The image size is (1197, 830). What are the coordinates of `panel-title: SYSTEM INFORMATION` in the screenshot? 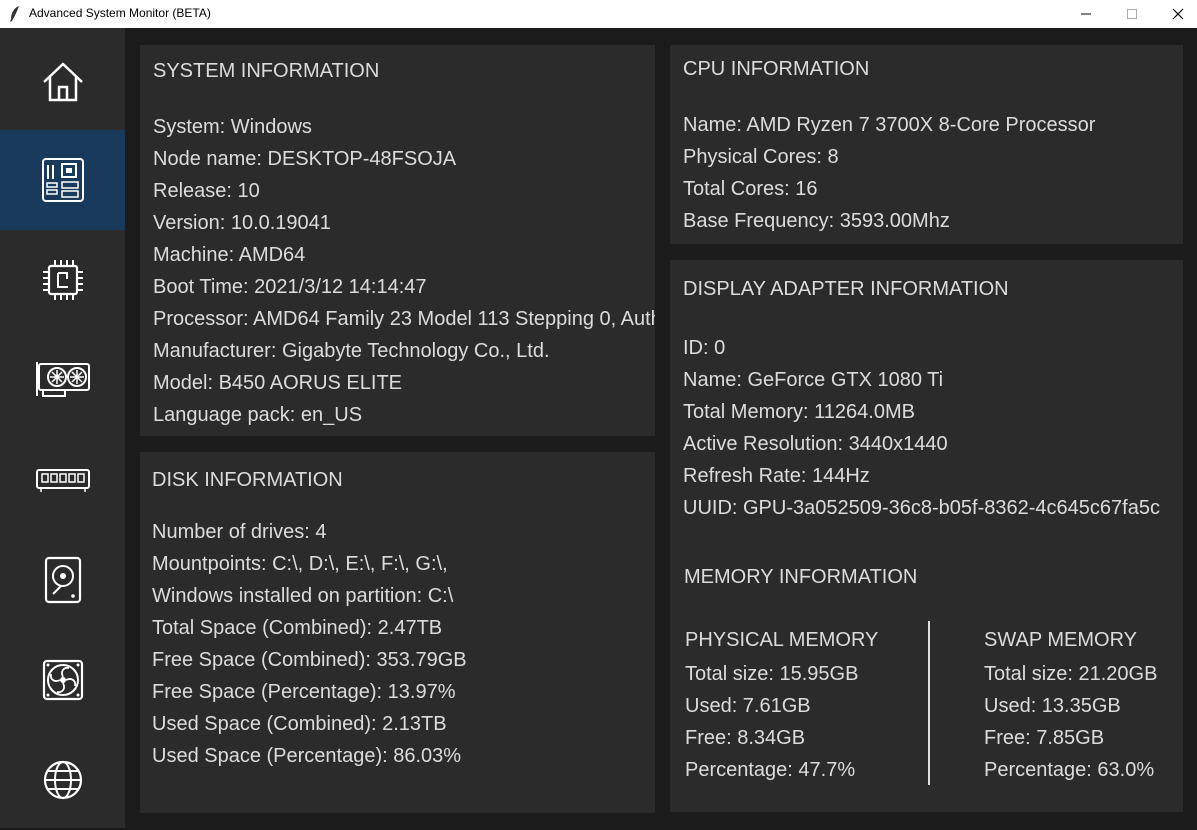 It's located at (266, 71).